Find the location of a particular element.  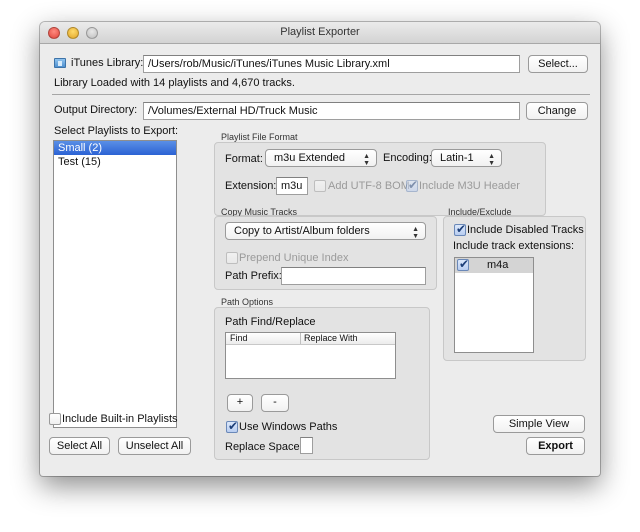

replace-spaces-label: Replace Spaces: is located at coordinates (267, 447).